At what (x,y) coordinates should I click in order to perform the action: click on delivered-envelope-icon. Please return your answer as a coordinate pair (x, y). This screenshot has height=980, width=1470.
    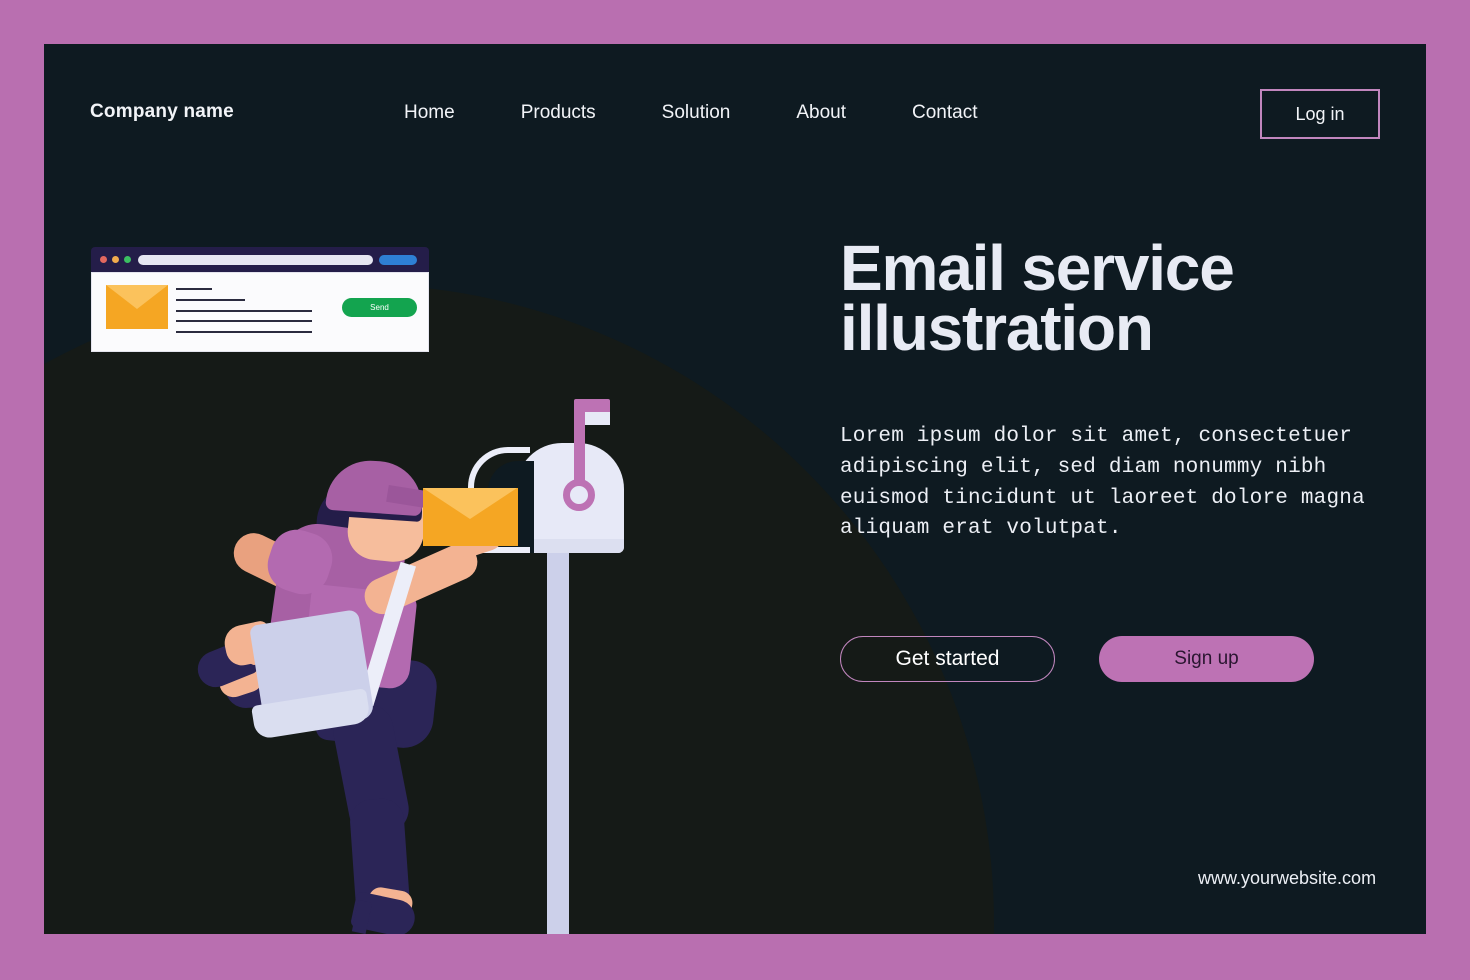
    Looking at the image, I should click on (470, 517).